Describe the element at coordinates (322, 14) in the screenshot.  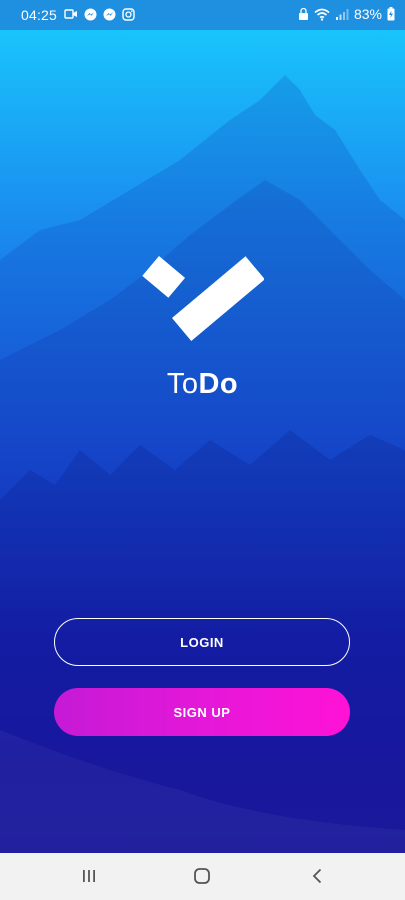
I see `wifi-icon` at that location.